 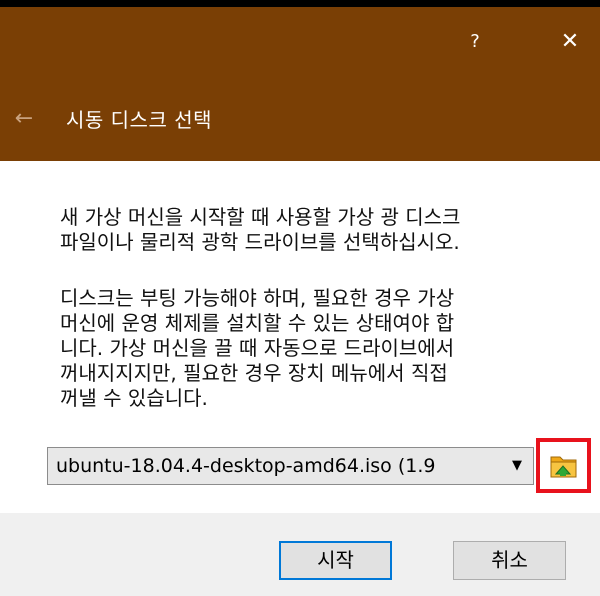 What do you see at coordinates (24, 119) in the screenshot?
I see `back-arrow-icon: ←` at bounding box center [24, 119].